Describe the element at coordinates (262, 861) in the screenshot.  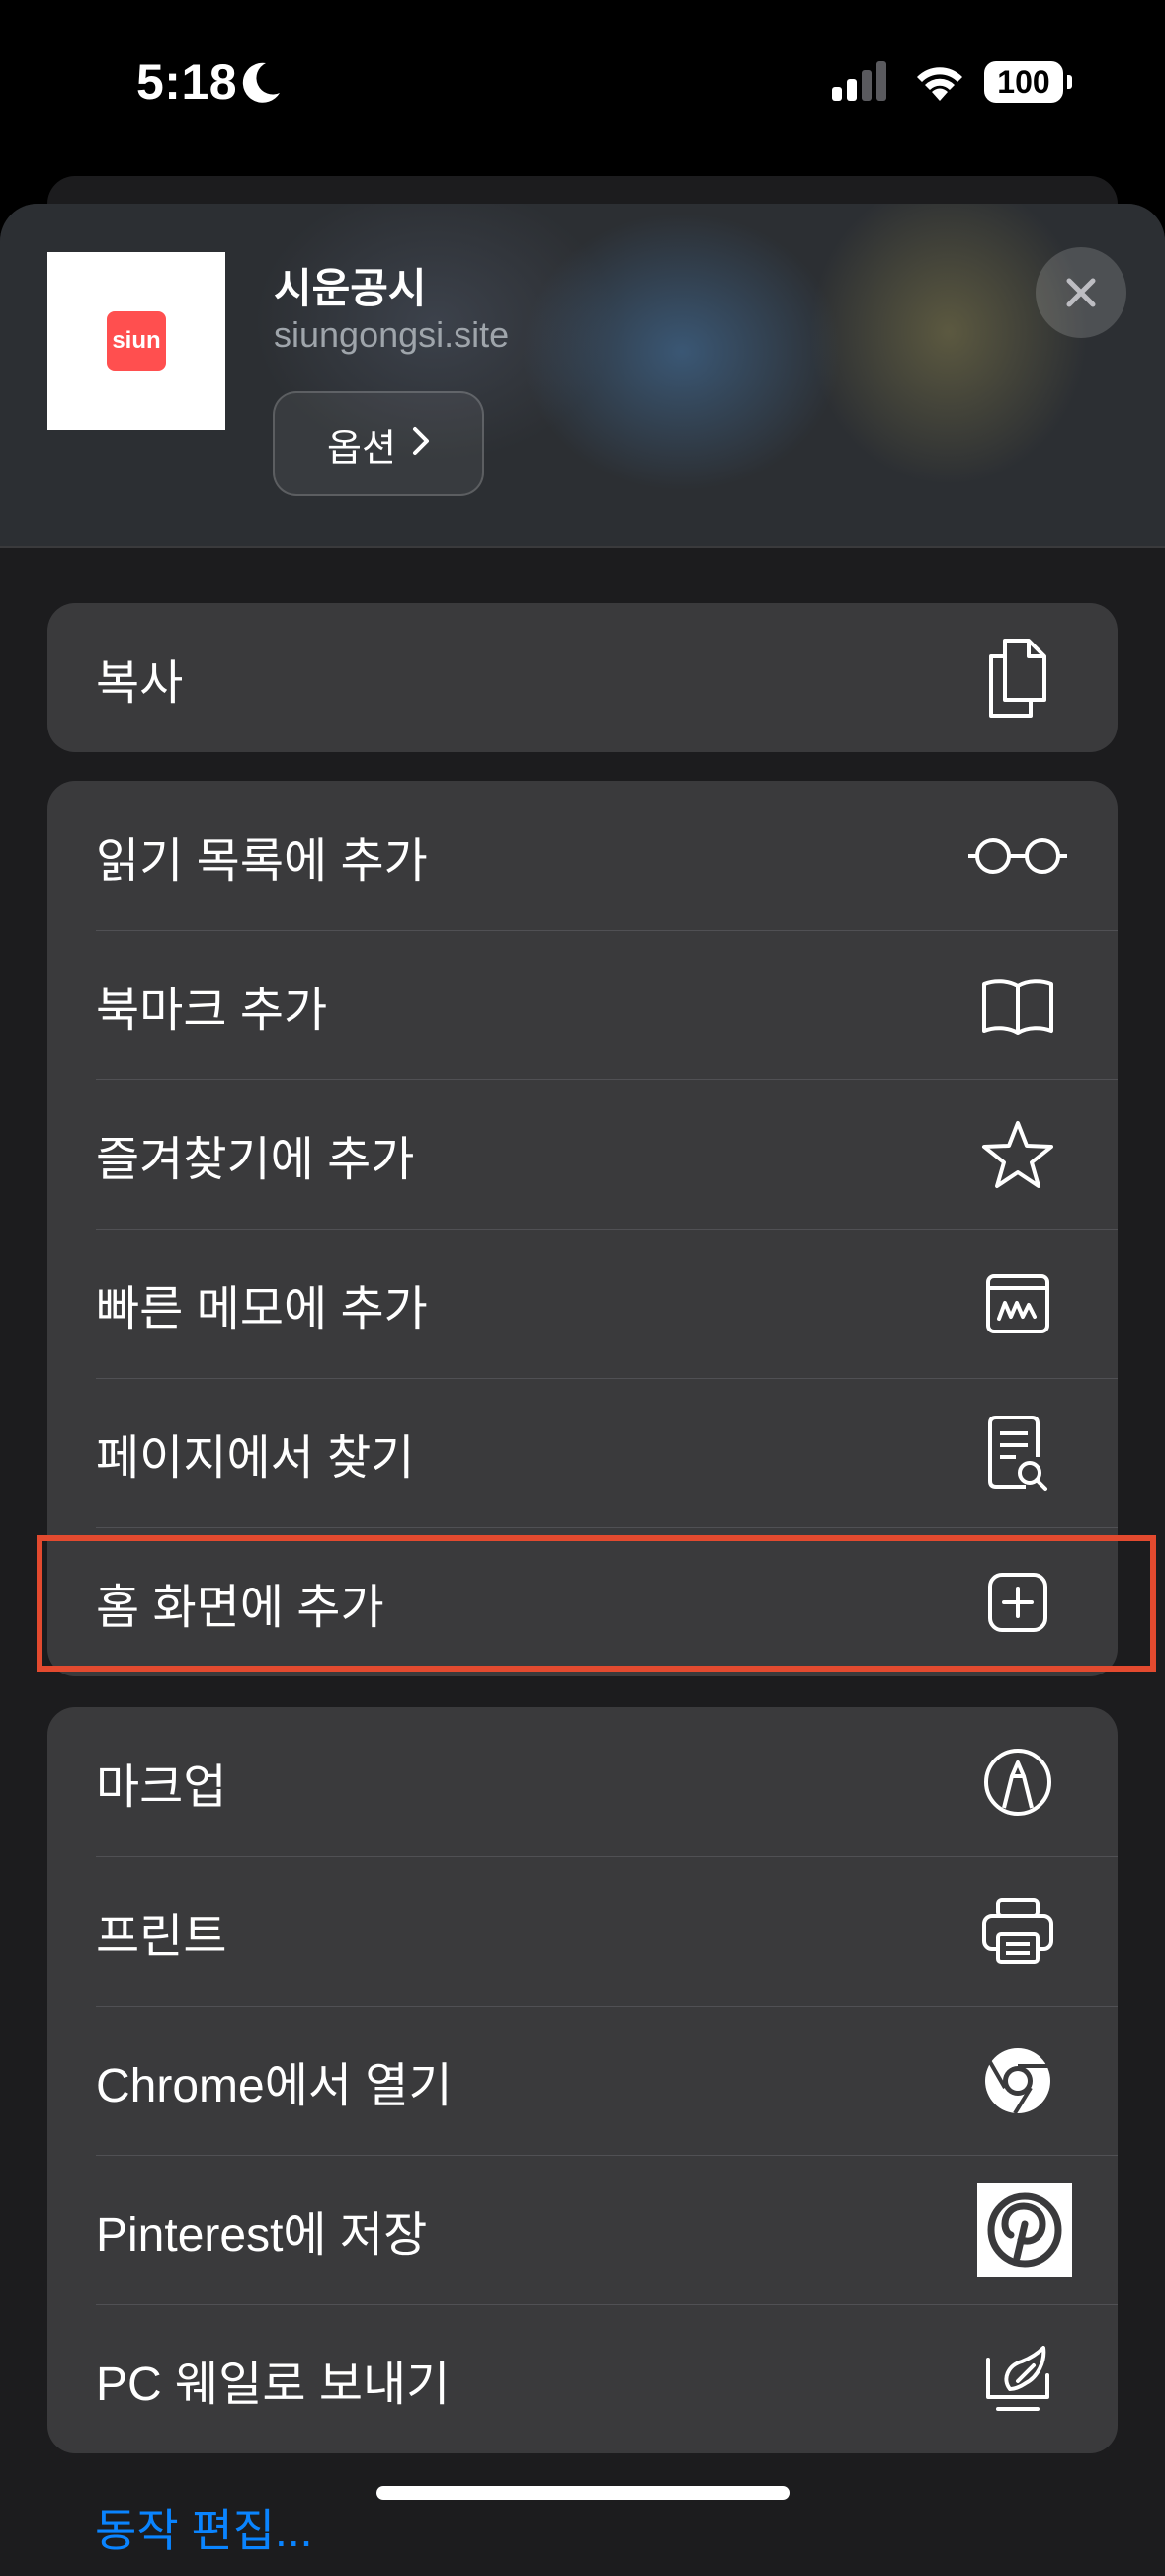
I see `action-label: 읽기 목록에 추가` at that location.